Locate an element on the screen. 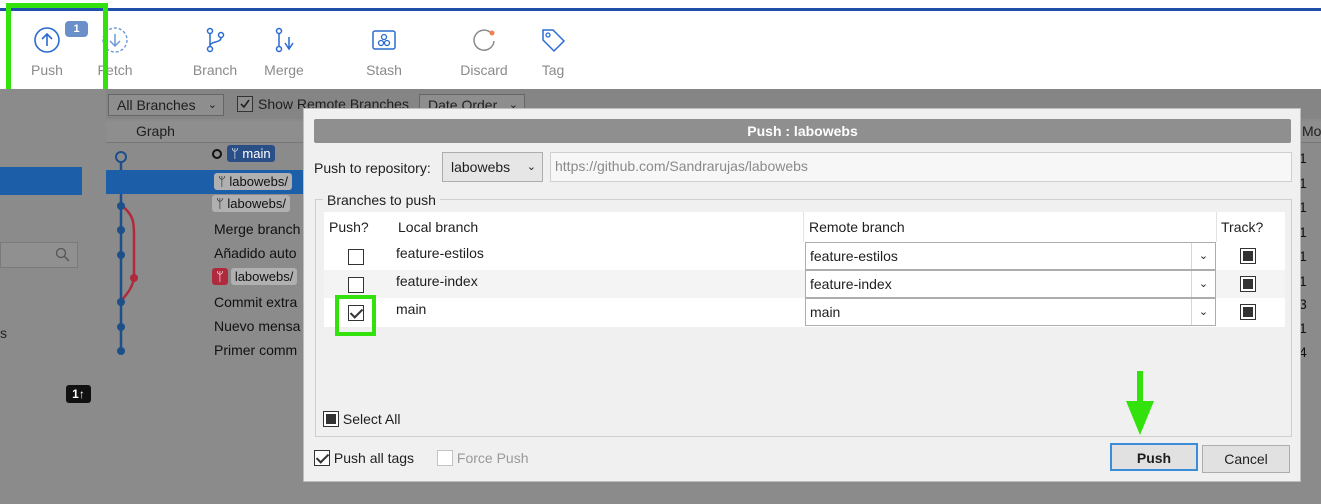  push-button: Push is located at coordinates (1154, 457).